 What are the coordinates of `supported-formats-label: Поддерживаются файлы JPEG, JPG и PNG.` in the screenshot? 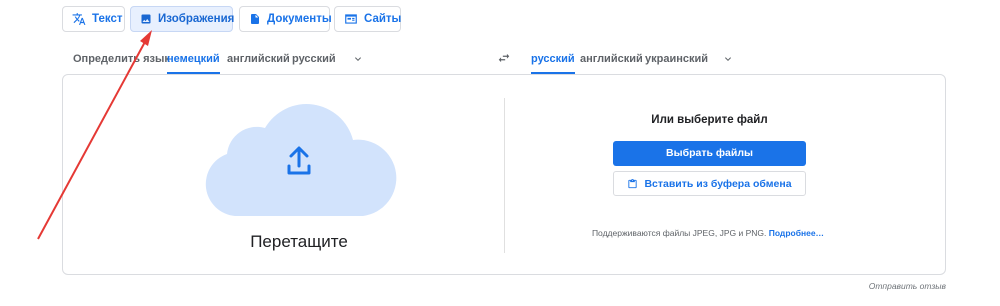 It's located at (679, 233).